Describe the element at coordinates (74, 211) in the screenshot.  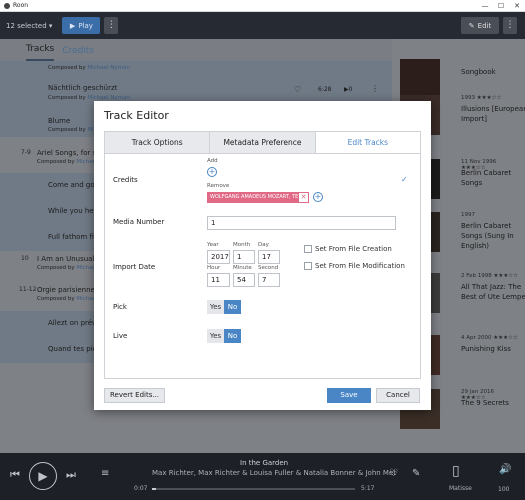
I see `track-title: While you here` at that location.